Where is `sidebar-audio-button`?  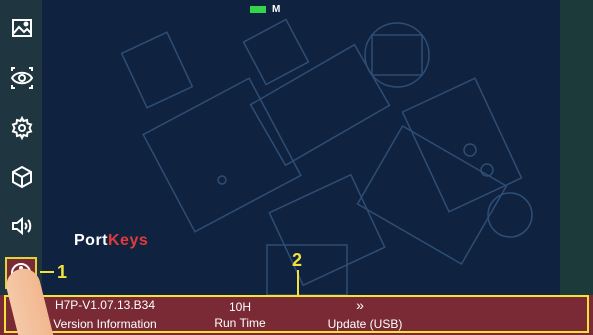 sidebar-audio-button is located at coordinates (22, 226).